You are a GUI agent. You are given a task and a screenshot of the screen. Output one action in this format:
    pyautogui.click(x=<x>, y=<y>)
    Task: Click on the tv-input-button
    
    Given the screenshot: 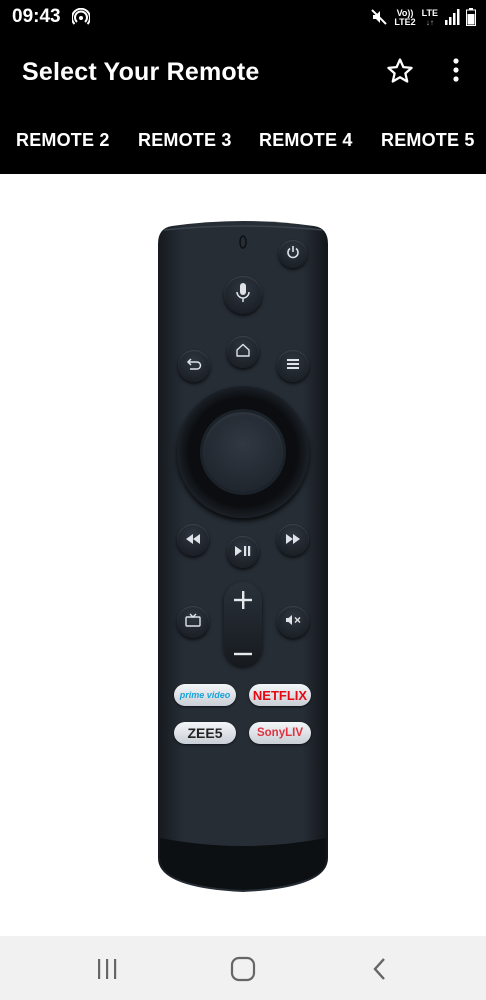 What is the action you would take?
    pyautogui.click(x=193, y=622)
    